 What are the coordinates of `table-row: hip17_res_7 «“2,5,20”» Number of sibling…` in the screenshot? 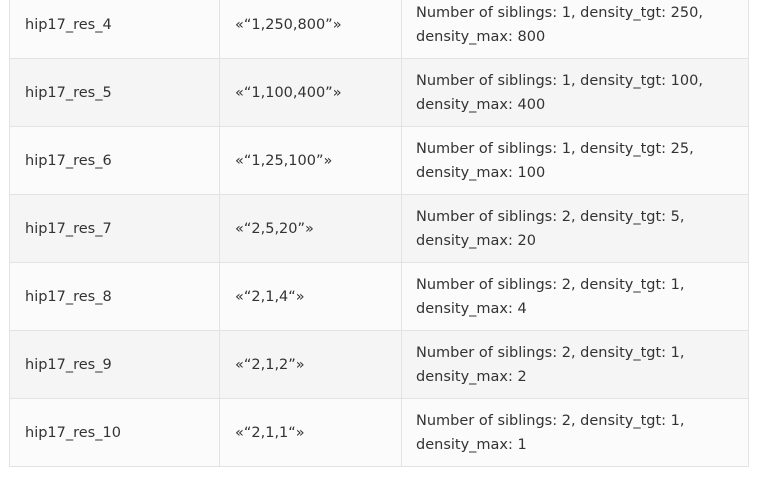 It's located at (379, 228).